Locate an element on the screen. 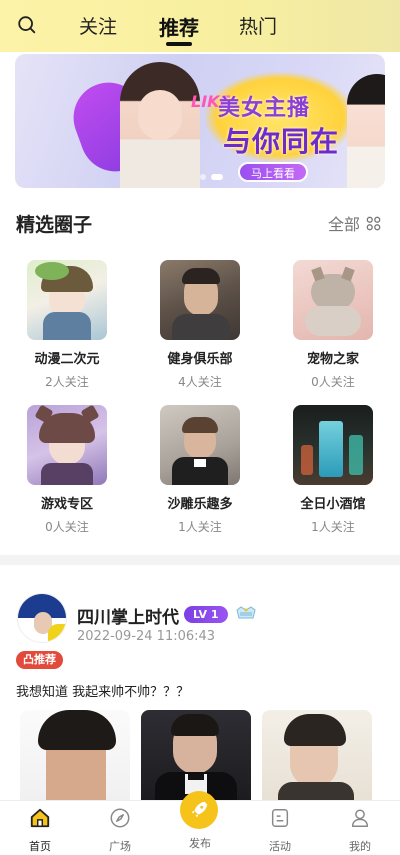 This screenshot has width=400, height=855. publish-label: 发布 is located at coordinates (200, 843).